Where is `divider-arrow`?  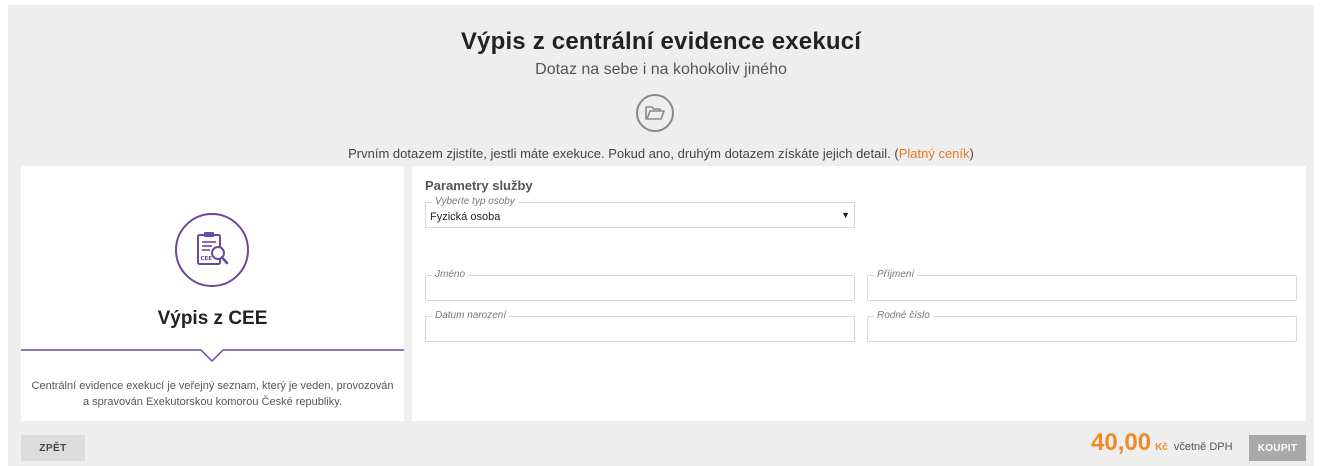 divider-arrow is located at coordinates (212, 356).